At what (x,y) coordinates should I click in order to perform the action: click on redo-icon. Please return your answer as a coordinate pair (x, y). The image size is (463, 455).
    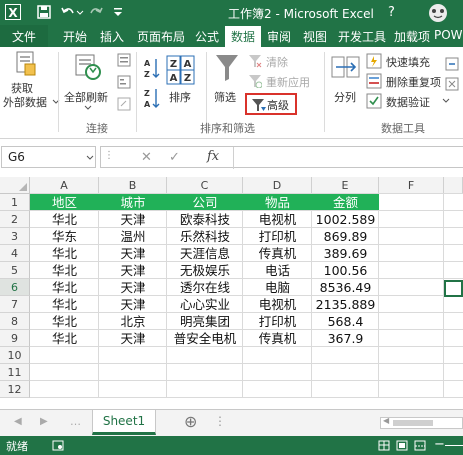
    Looking at the image, I should click on (96, 12).